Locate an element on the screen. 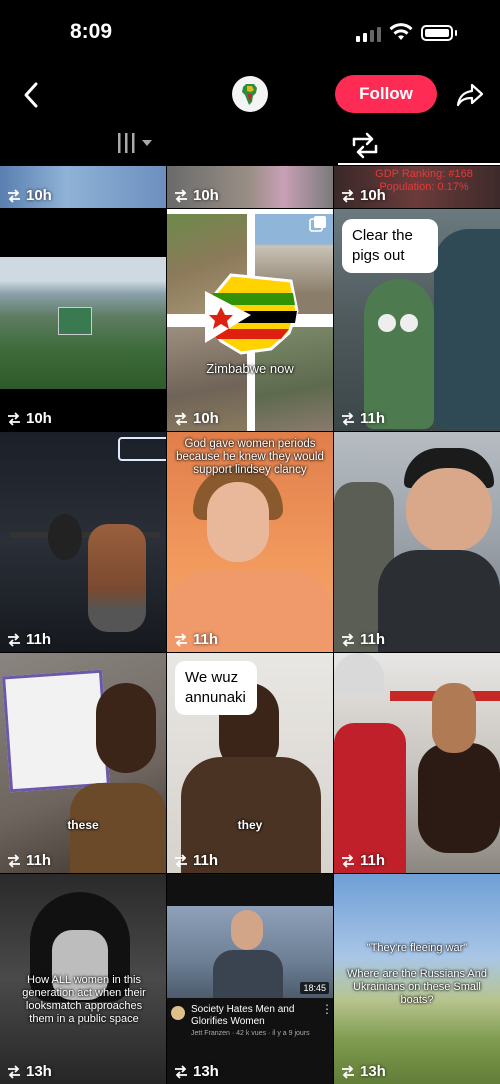  back-chevron-icon is located at coordinates (31, 95).